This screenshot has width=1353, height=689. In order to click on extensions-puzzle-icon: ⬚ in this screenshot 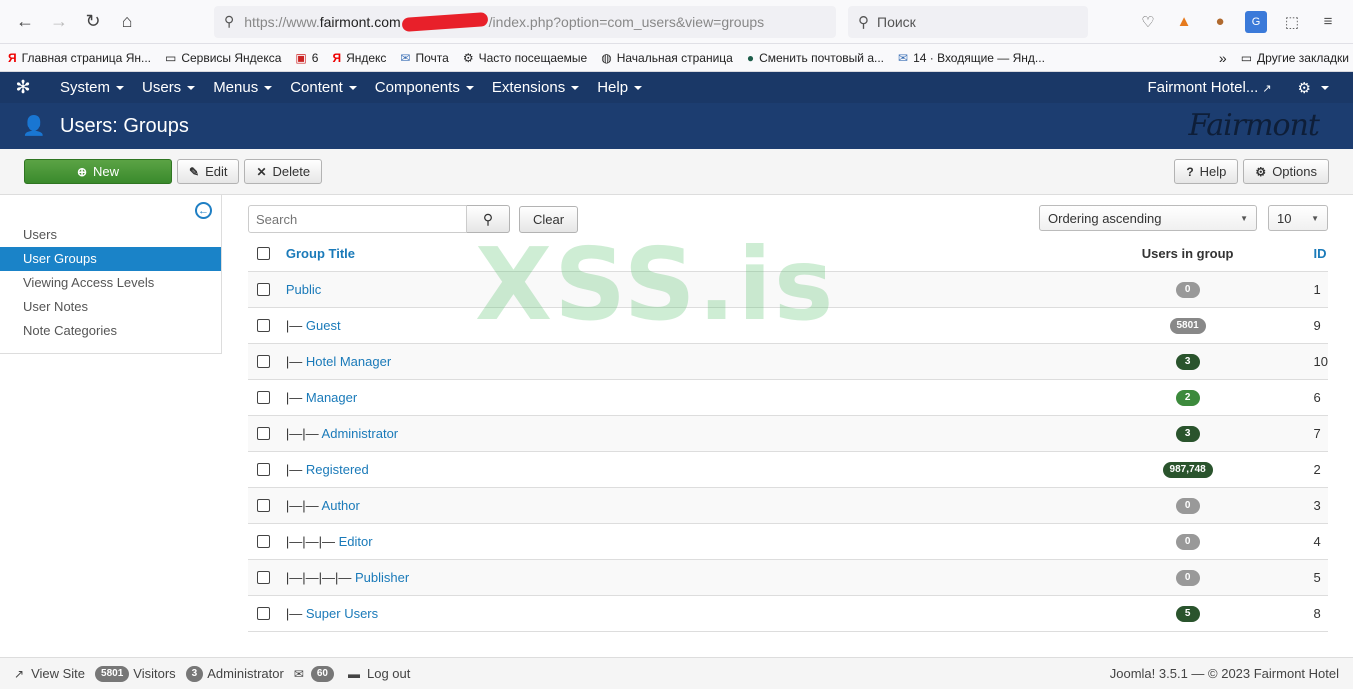, I will do `click(1292, 22)`.